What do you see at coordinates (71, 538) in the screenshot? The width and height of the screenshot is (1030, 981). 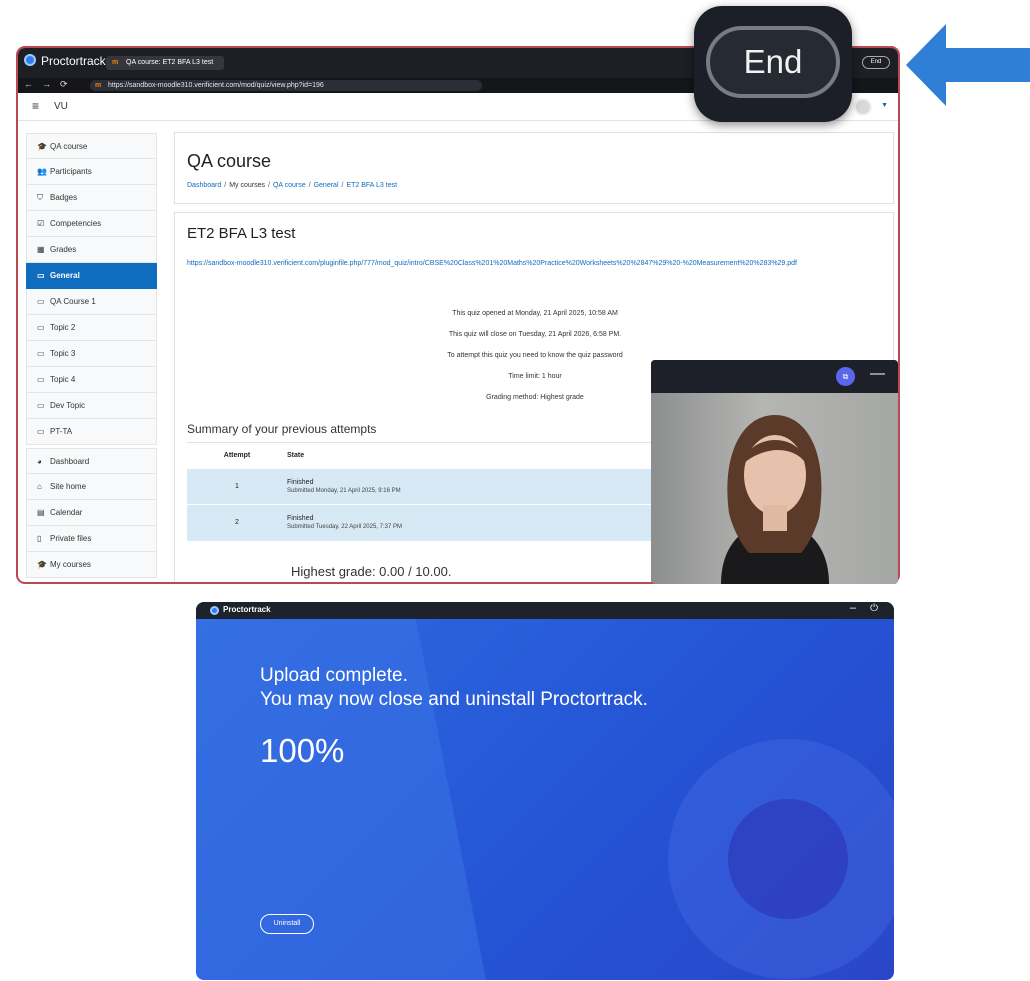 I see `sidebar-item-label: Private files` at bounding box center [71, 538].